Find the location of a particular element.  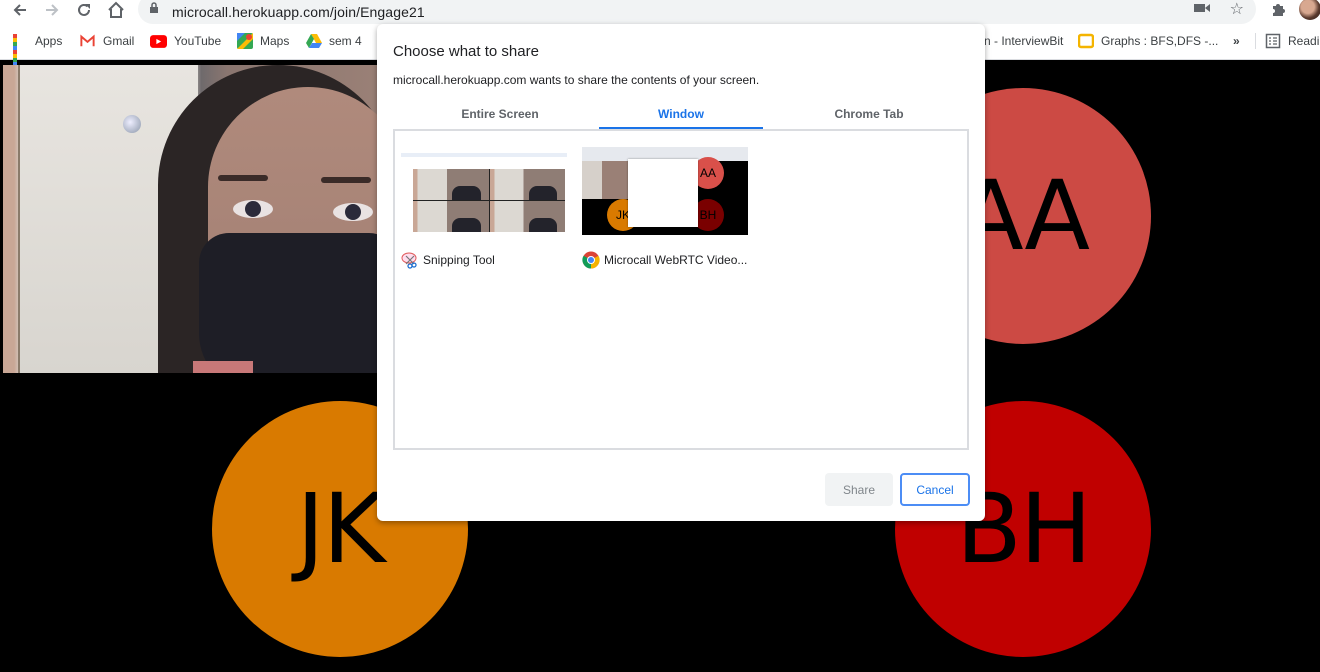

source-thumbnail is located at coordinates (484, 191).